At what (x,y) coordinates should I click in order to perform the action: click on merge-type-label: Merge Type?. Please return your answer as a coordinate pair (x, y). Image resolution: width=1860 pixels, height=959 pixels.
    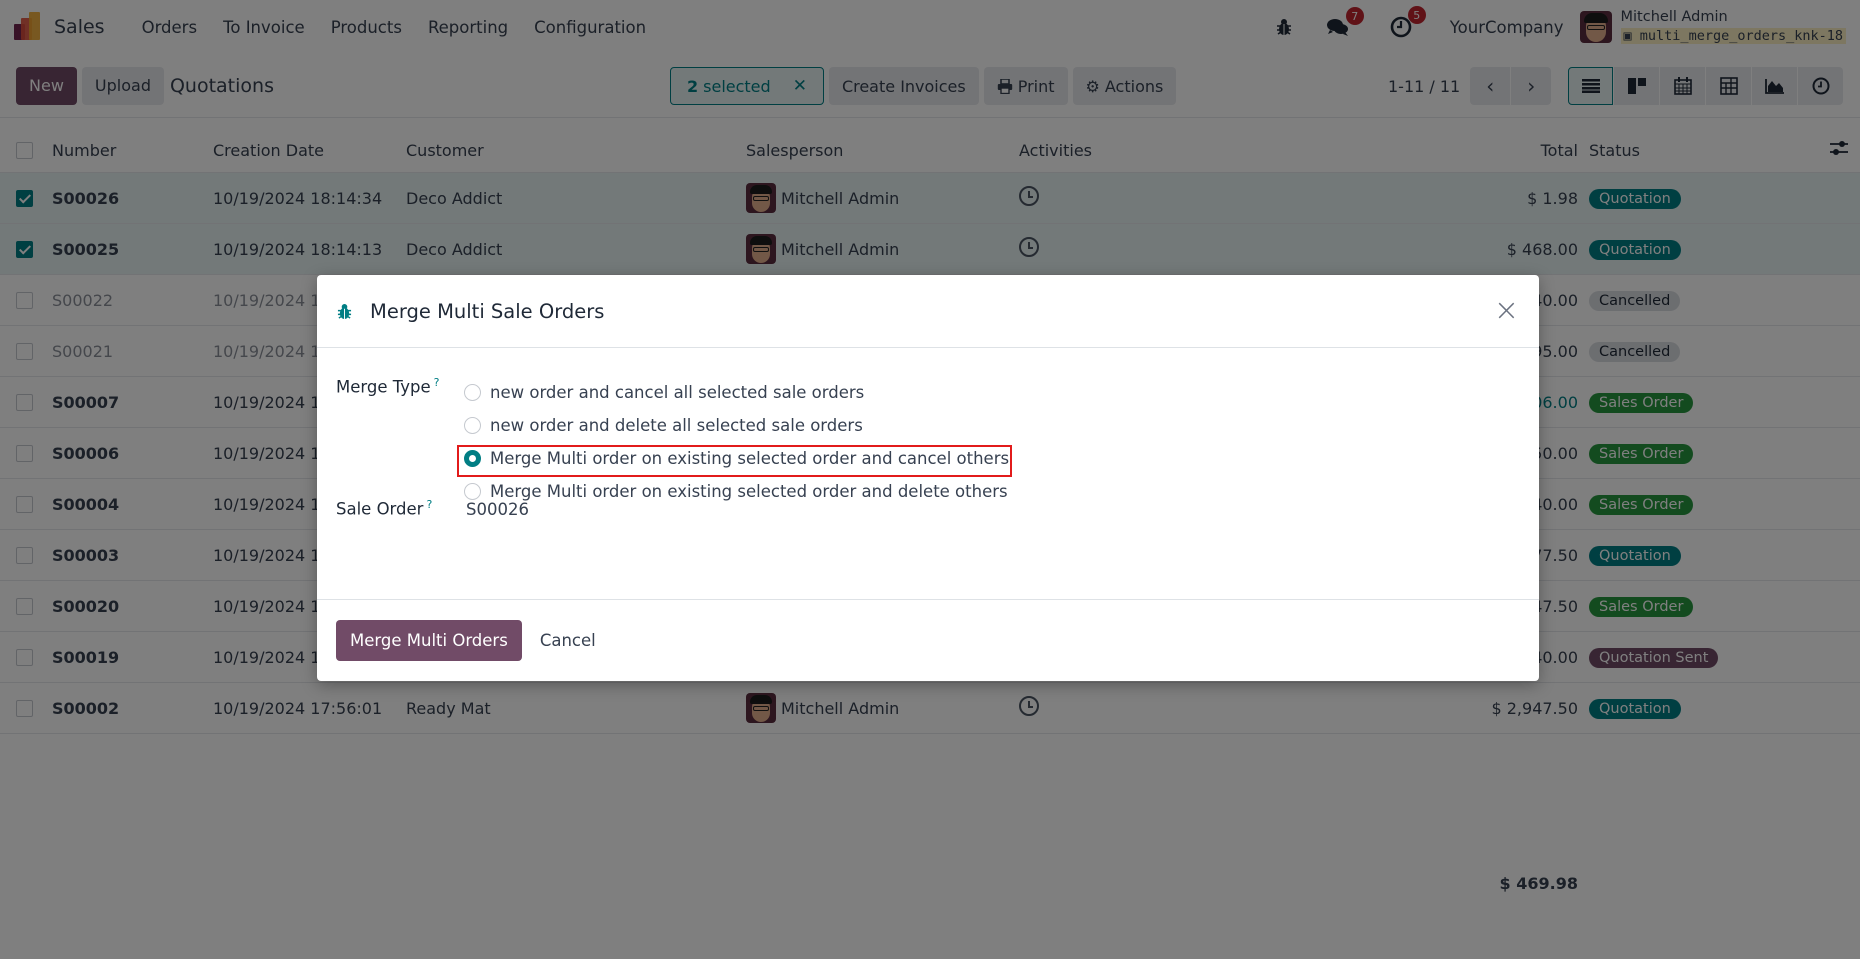
    Looking at the image, I should click on (388, 386).